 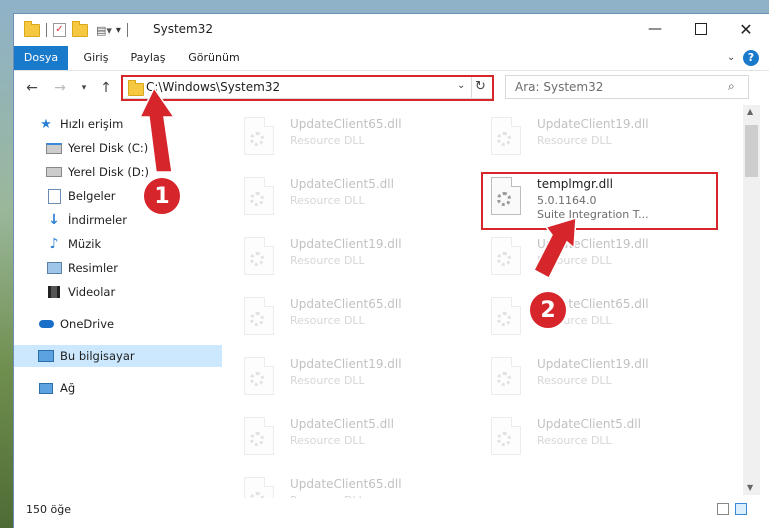 What do you see at coordinates (126, 148) in the screenshot?
I see `sidebar-item-disk-c: Yerel Disk (C:) 📌` at bounding box center [126, 148].